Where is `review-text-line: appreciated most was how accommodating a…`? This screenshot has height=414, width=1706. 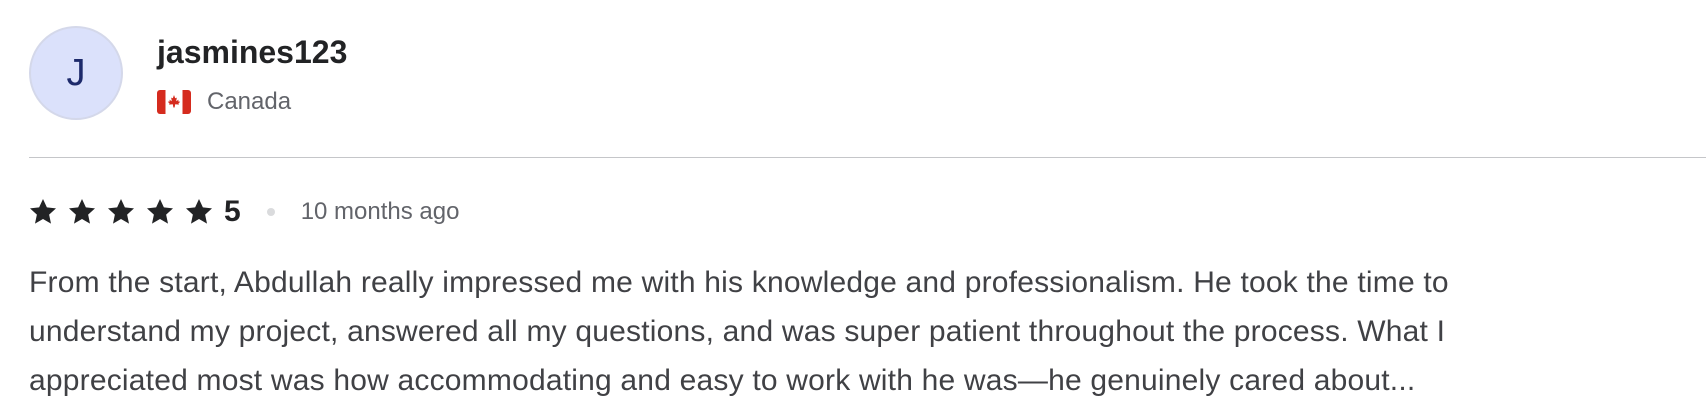
review-text-line: appreciated most was how accommodating a… is located at coordinates (722, 380).